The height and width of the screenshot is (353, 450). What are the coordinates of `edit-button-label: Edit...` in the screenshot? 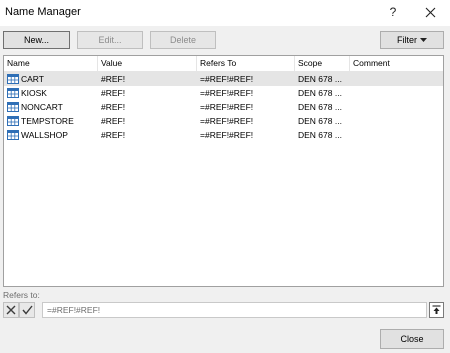 It's located at (110, 40).